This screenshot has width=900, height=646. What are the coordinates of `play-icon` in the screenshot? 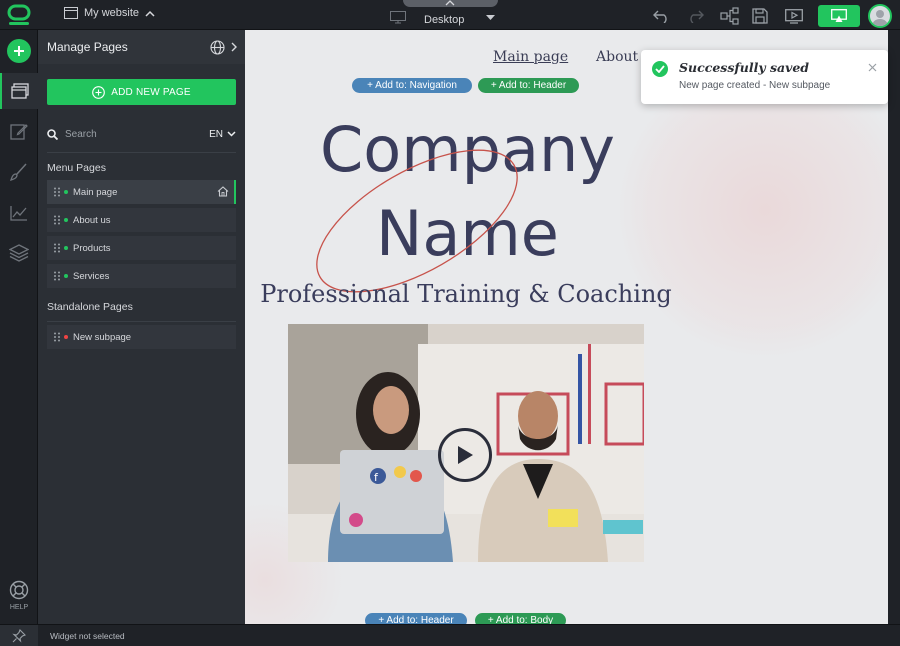 It's located at (465, 455).